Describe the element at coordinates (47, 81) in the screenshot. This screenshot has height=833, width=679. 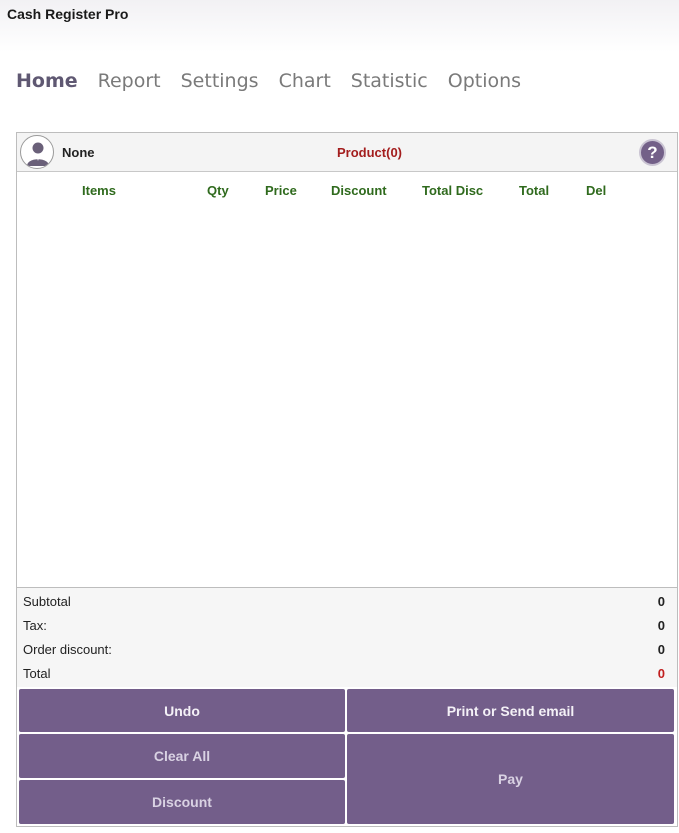
I see `tab-home: Home` at that location.